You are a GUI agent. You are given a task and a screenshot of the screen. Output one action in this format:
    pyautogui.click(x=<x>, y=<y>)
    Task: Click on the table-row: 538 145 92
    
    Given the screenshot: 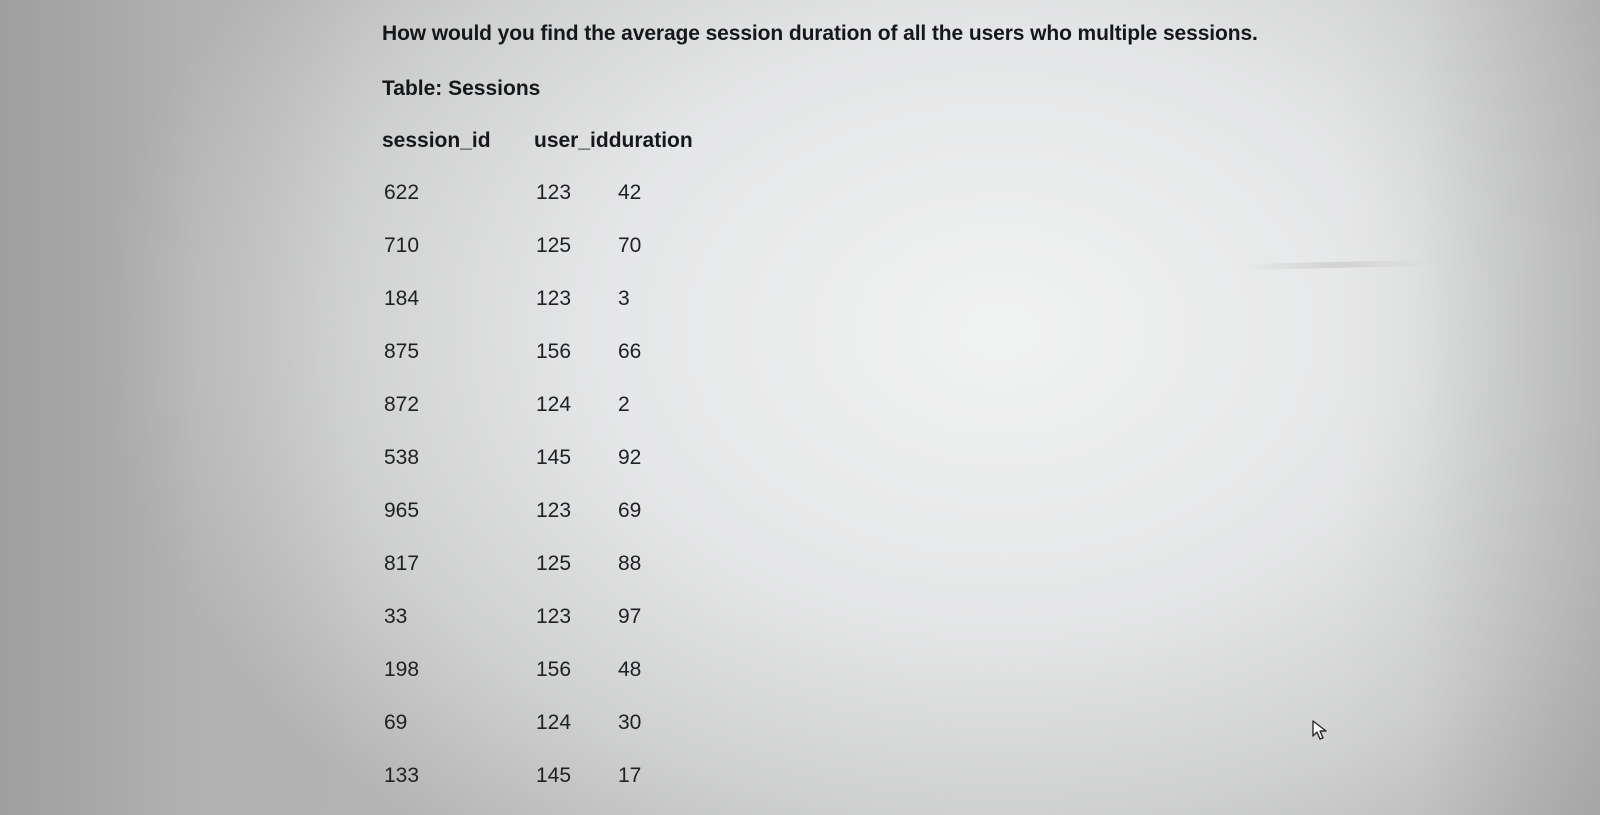 What is the action you would take?
    pyautogui.click(x=532, y=472)
    